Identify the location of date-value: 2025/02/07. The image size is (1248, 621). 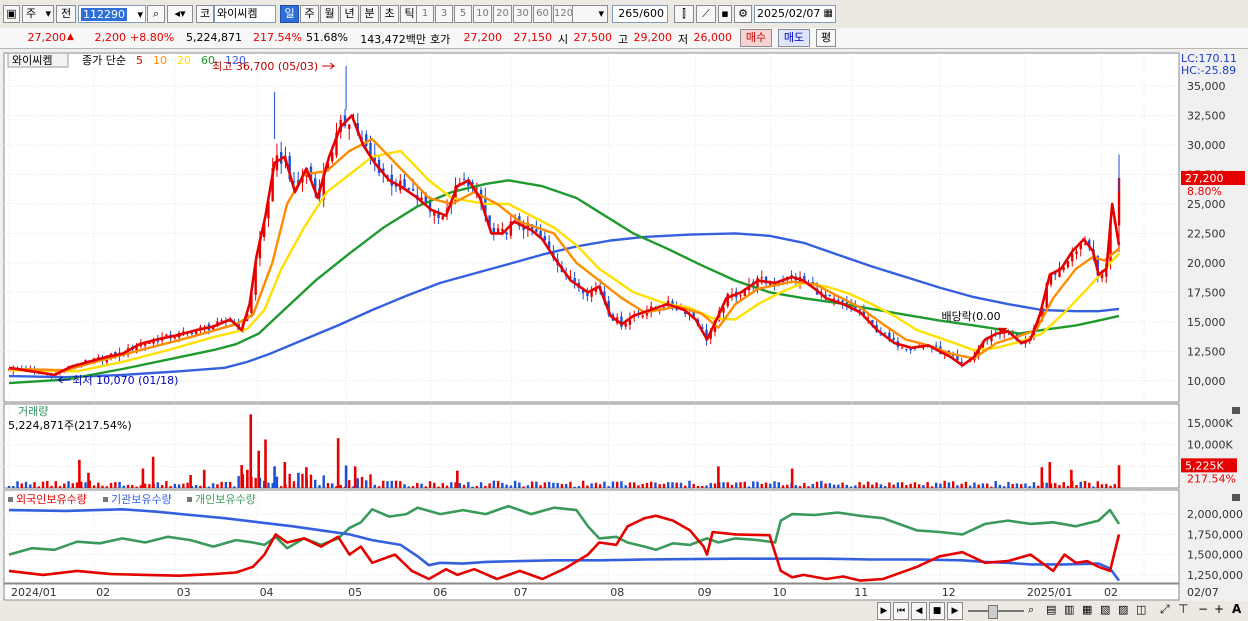
(789, 13).